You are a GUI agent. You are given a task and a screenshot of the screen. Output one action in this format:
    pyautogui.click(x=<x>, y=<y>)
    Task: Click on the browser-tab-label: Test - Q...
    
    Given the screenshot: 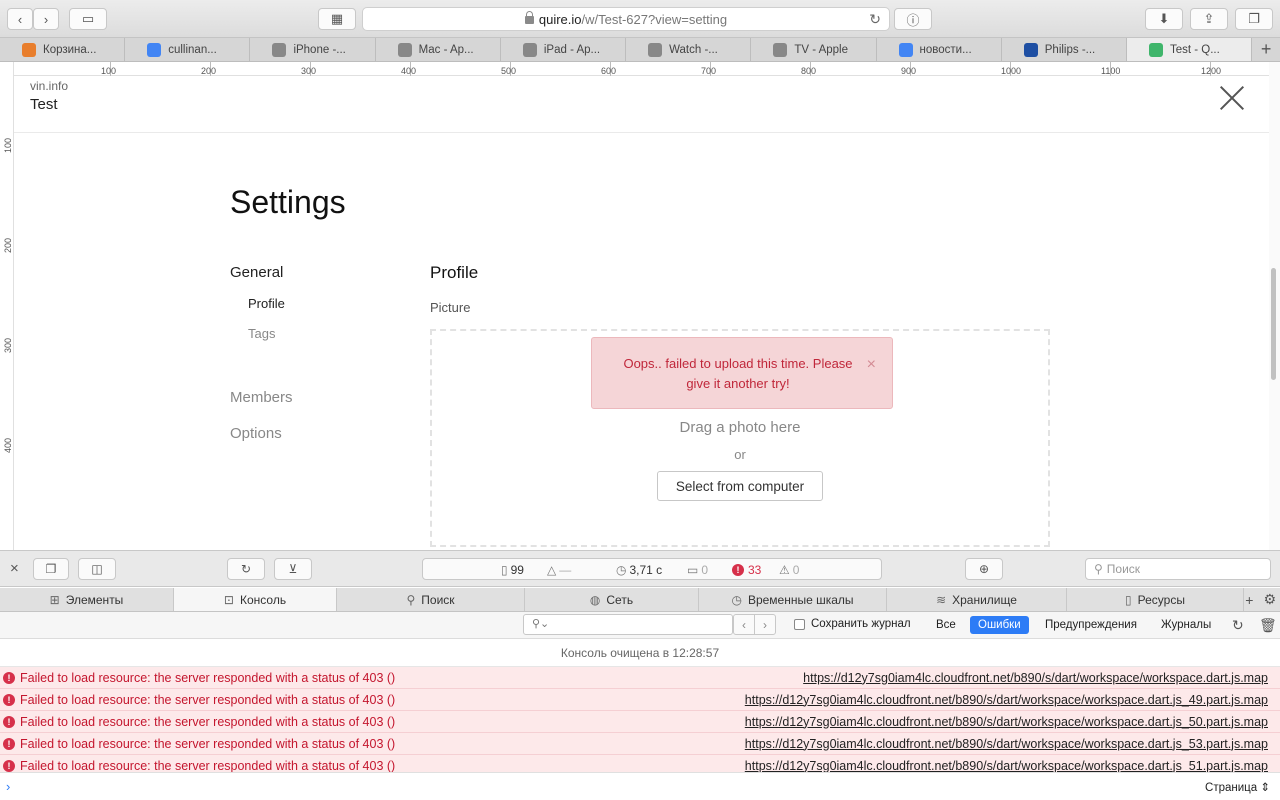 What is the action you would take?
    pyautogui.click(x=1194, y=49)
    